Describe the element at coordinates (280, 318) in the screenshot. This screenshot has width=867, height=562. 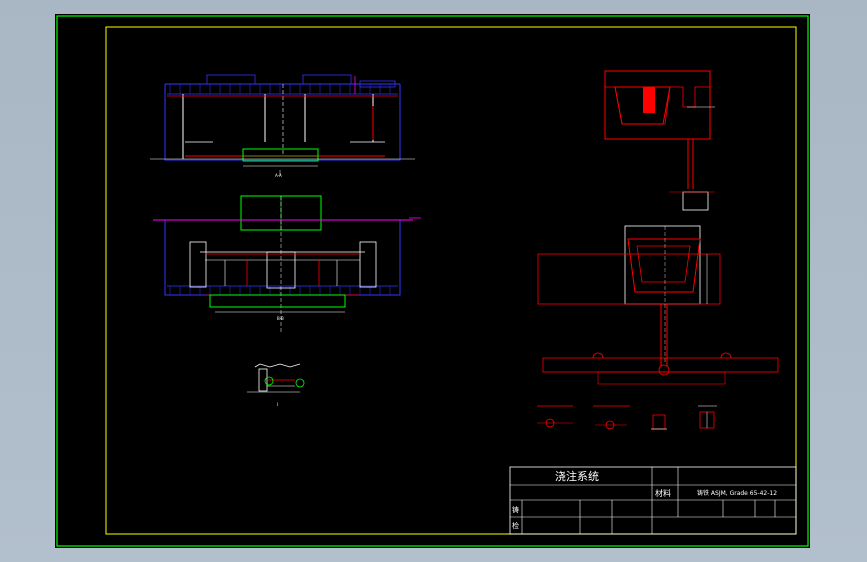
I see `section-label-middle: B-B` at that location.